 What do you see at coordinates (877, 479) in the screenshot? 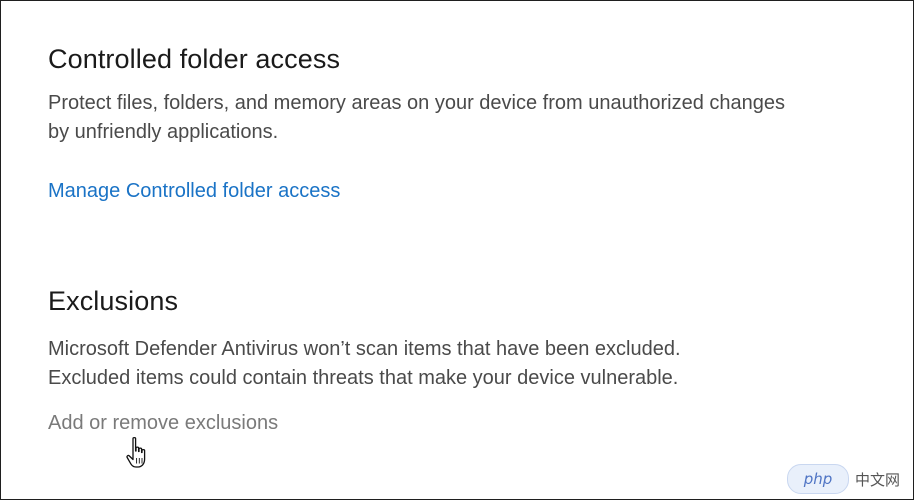
I see `watermark-site-text: 中文网` at bounding box center [877, 479].